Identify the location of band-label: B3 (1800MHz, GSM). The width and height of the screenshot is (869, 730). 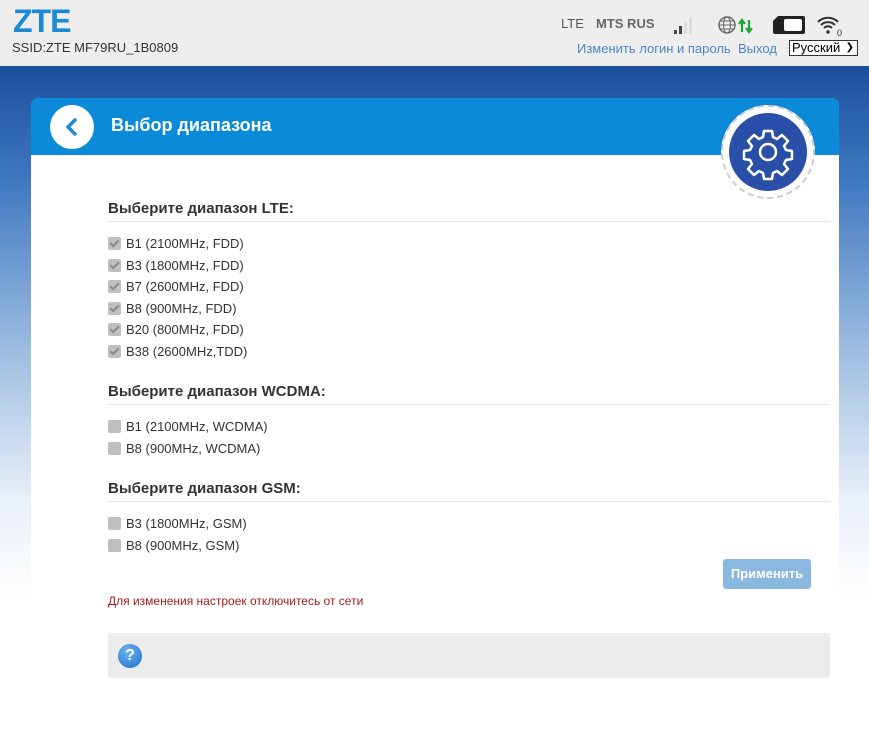
(186, 523).